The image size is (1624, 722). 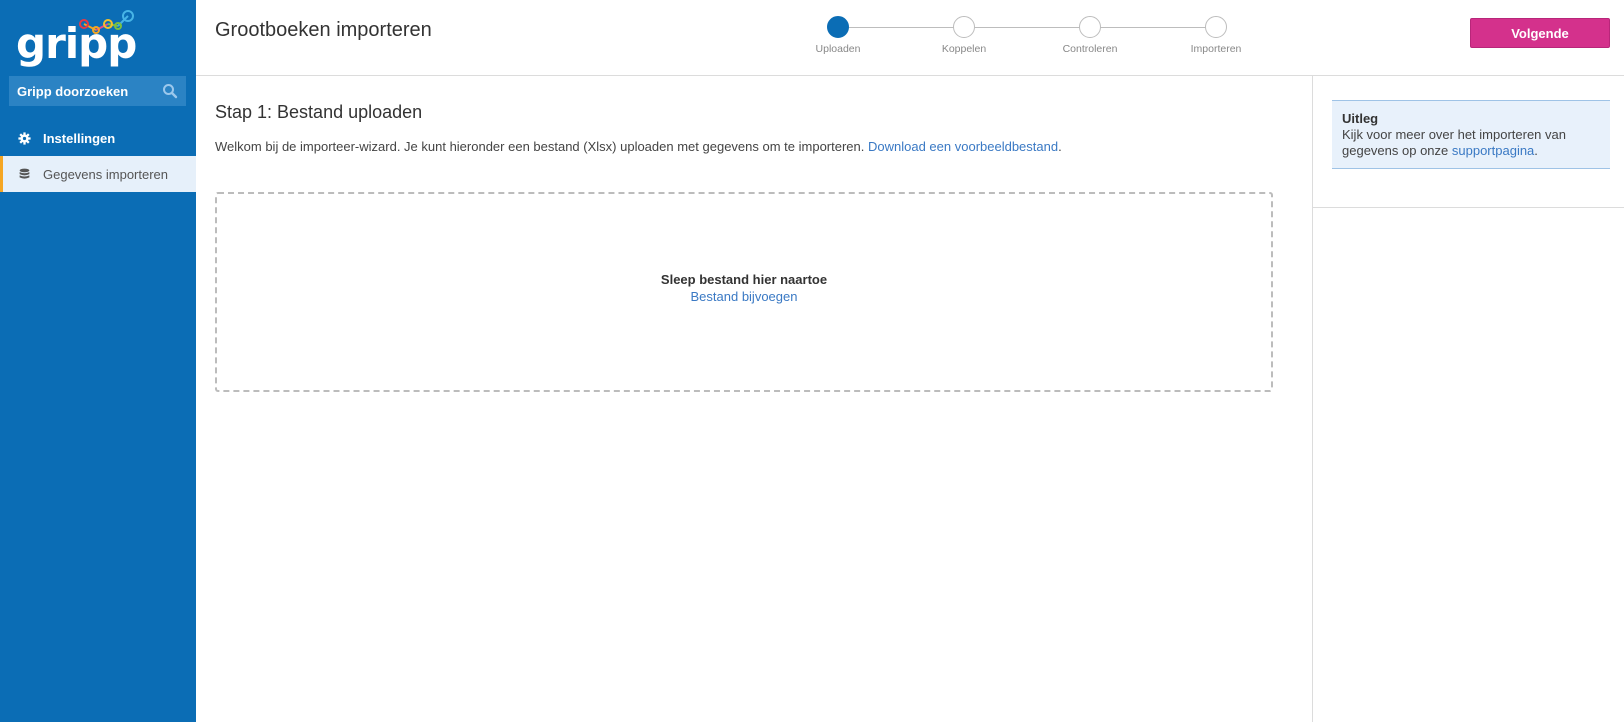 What do you see at coordinates (1027, 27) in the screenshot?
I see `stepper-line` at bounding box center [1027, 27].